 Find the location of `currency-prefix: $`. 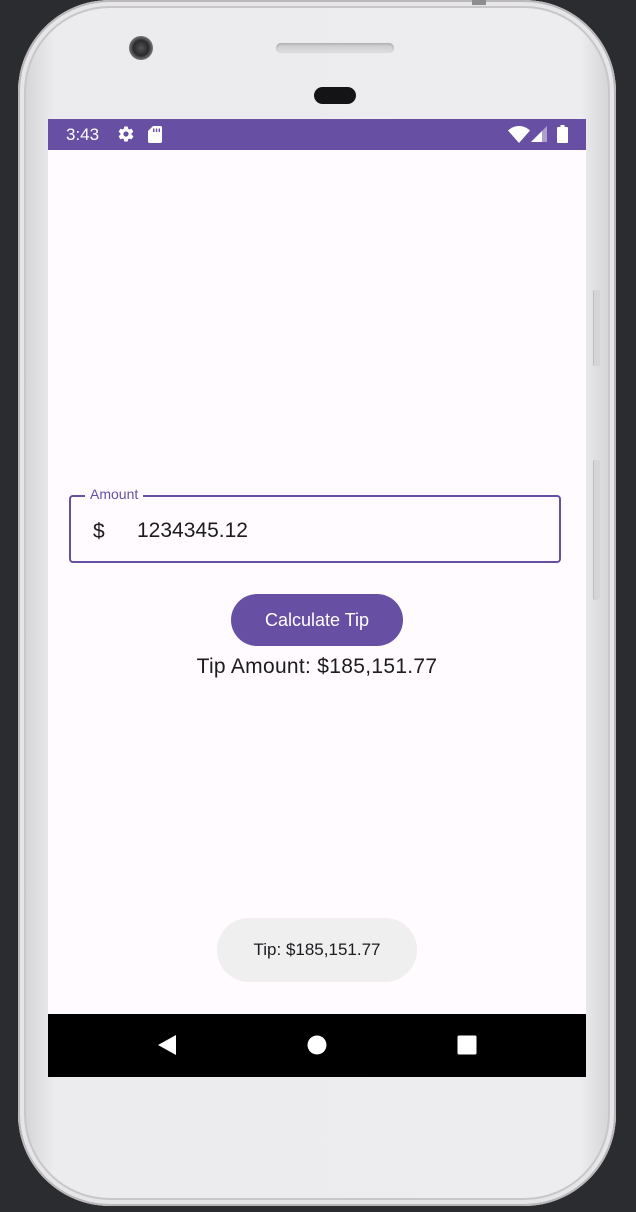

currency-prefix: $ is located at coordinates (99, 531).